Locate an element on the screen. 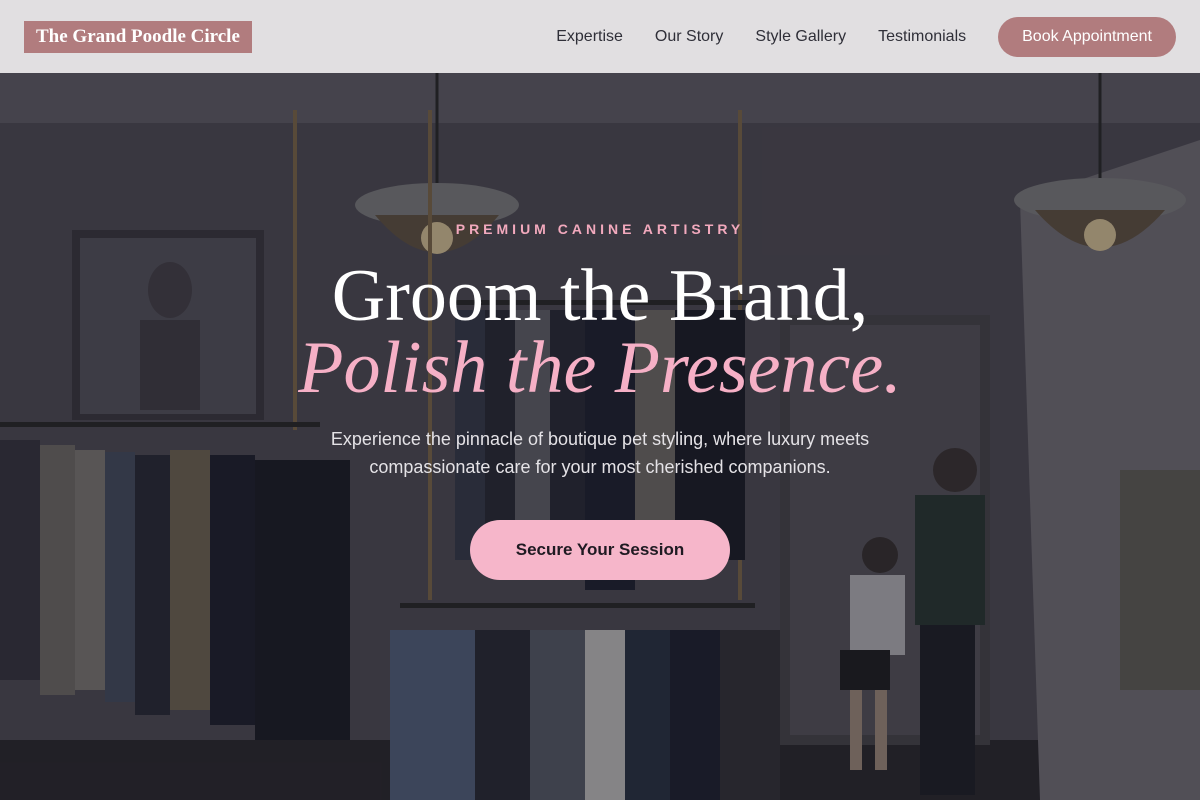 The width and height of the screenshot is (1200, 800). secure-session-button: Secure Your Session is located at coordinates (600, 550).